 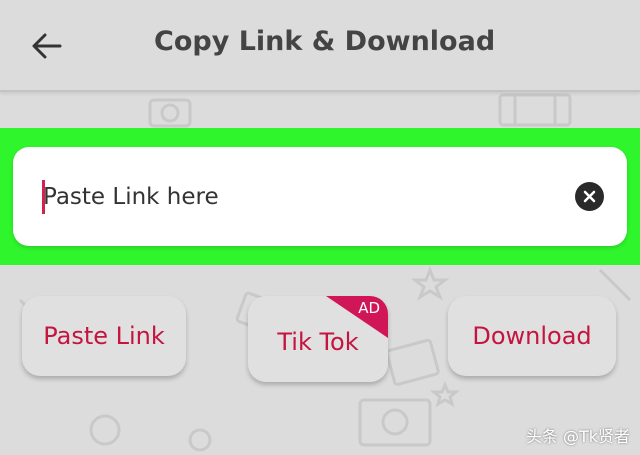 I want to click on paste-link-label: Paste Link, so click(x=104, y=336).